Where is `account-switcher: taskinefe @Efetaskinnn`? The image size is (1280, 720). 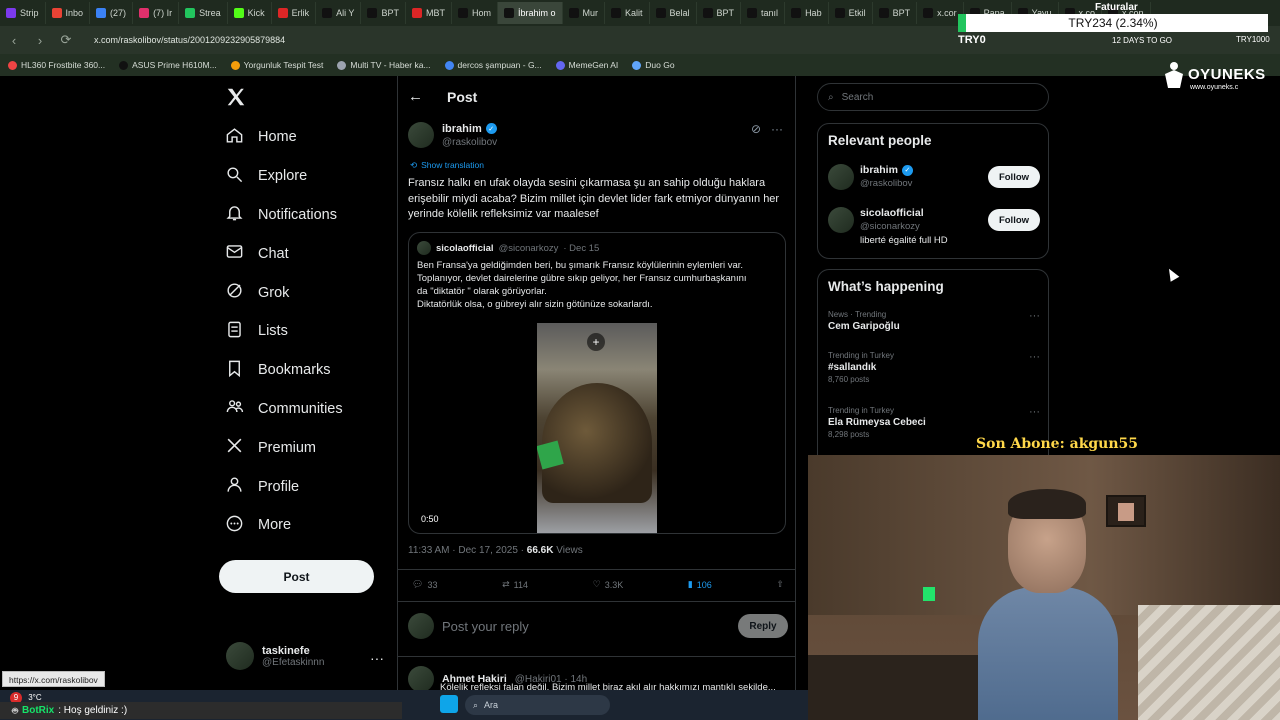
account-switcher: taskinefe @Efetaskinnn is located at coordinates (275, 656).